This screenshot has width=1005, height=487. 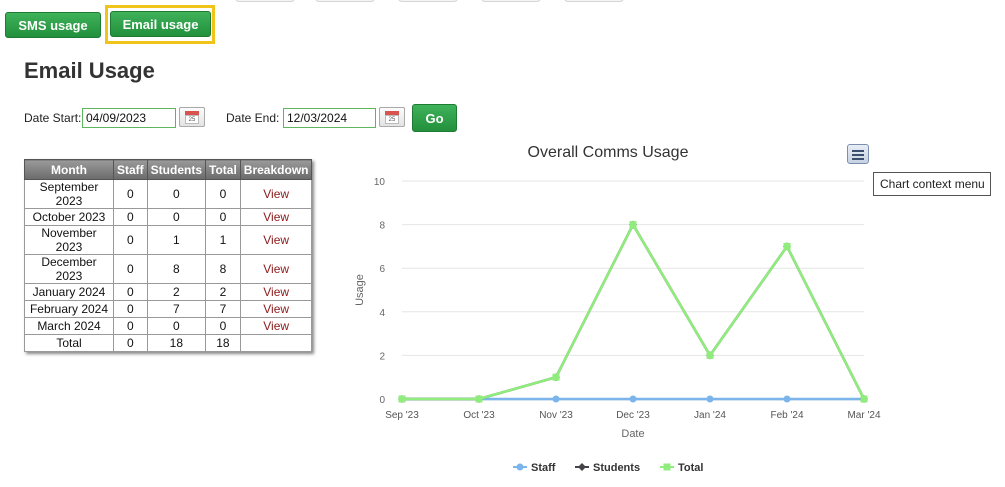 What do you see at coordinates (543, 468) in the screenshot?
I see `legend-label: Staff` at bounding box center [543, 468].